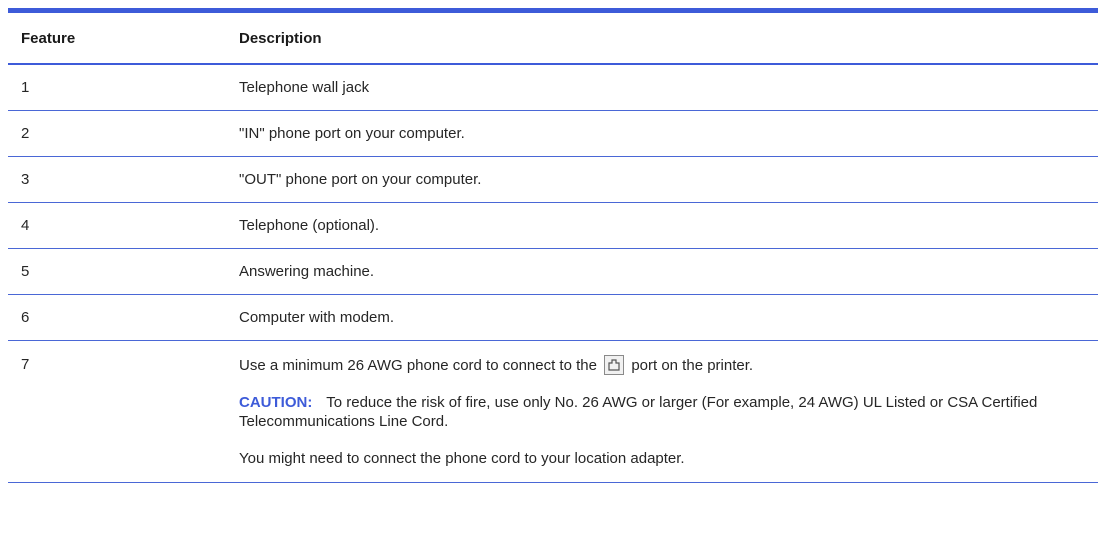 Image resolution: width=1098 pixels, height=533 pixels. What do you see at coordinates (360, 179) in the screenshot?
I see `feature-description: "OUT" phone port on your computer.` at bounding box center [360, 179].